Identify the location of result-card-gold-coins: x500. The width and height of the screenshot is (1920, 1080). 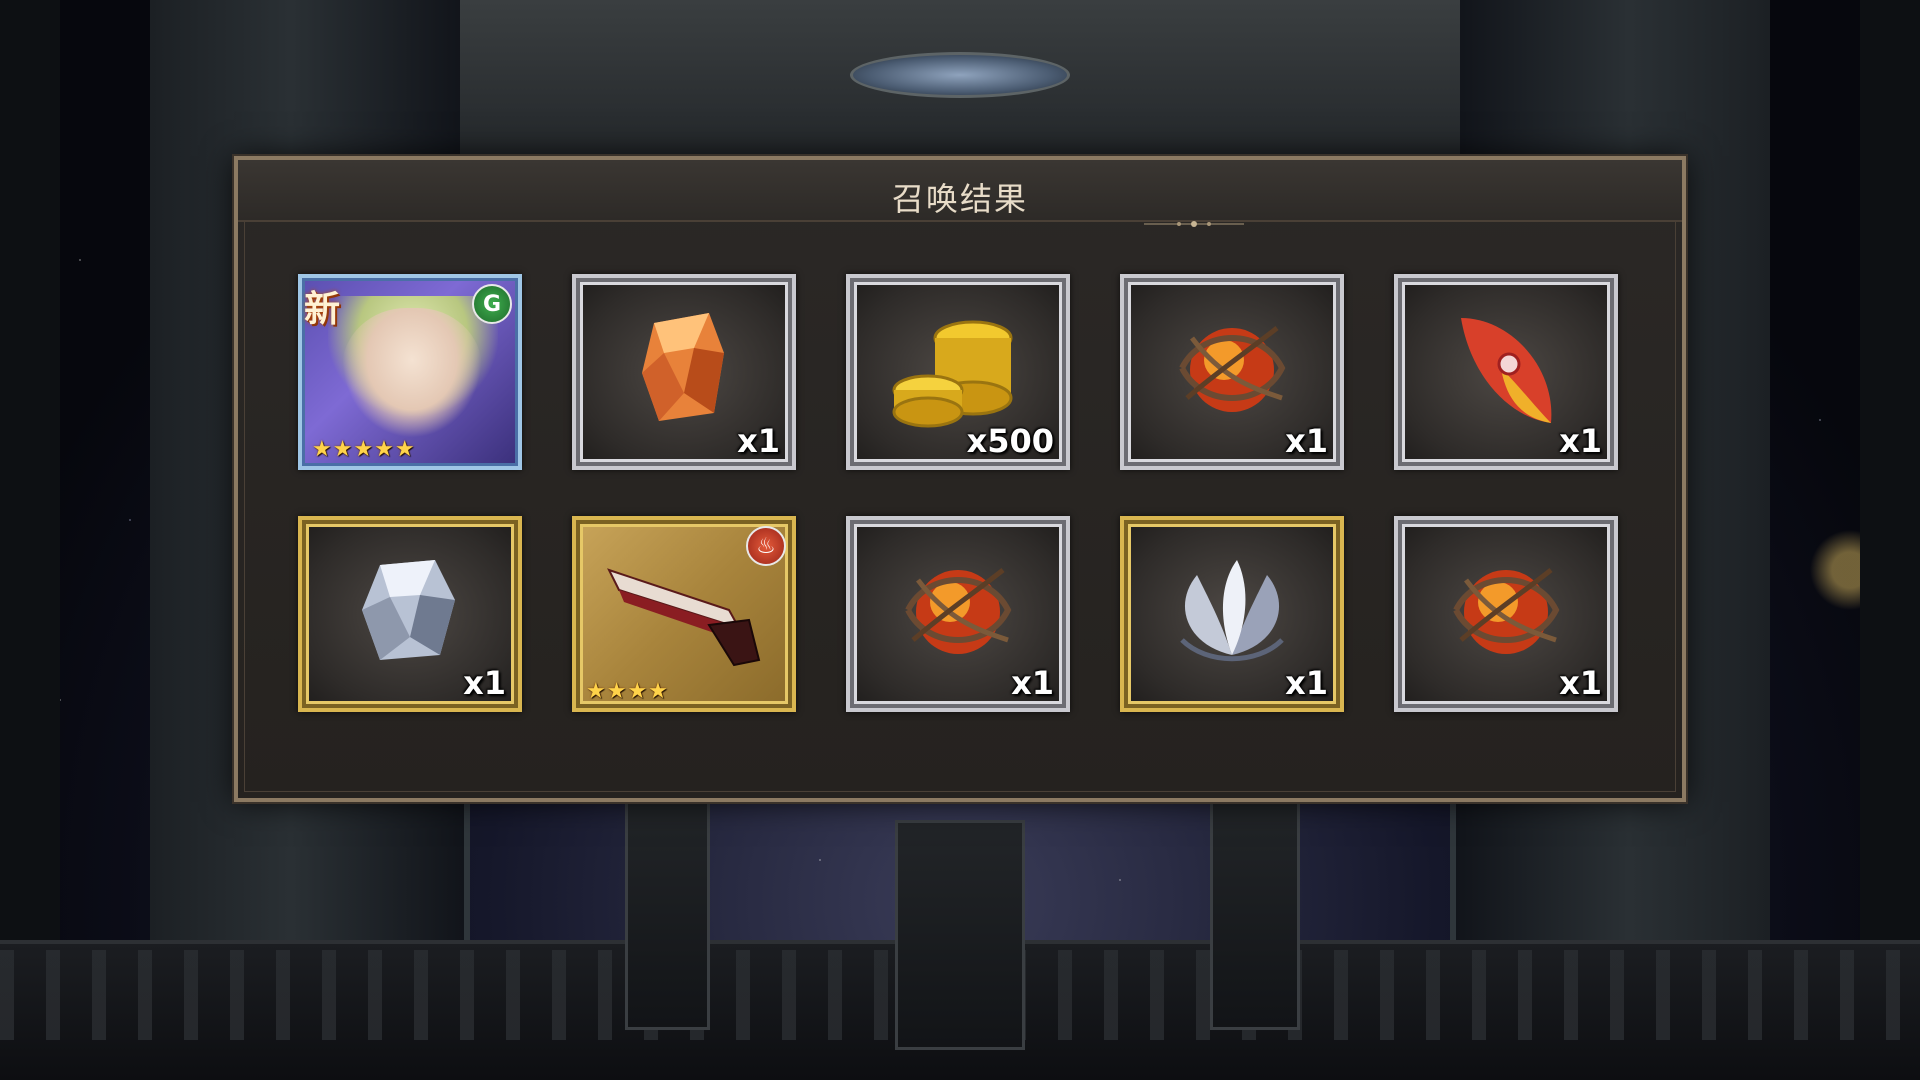
(958, 372).